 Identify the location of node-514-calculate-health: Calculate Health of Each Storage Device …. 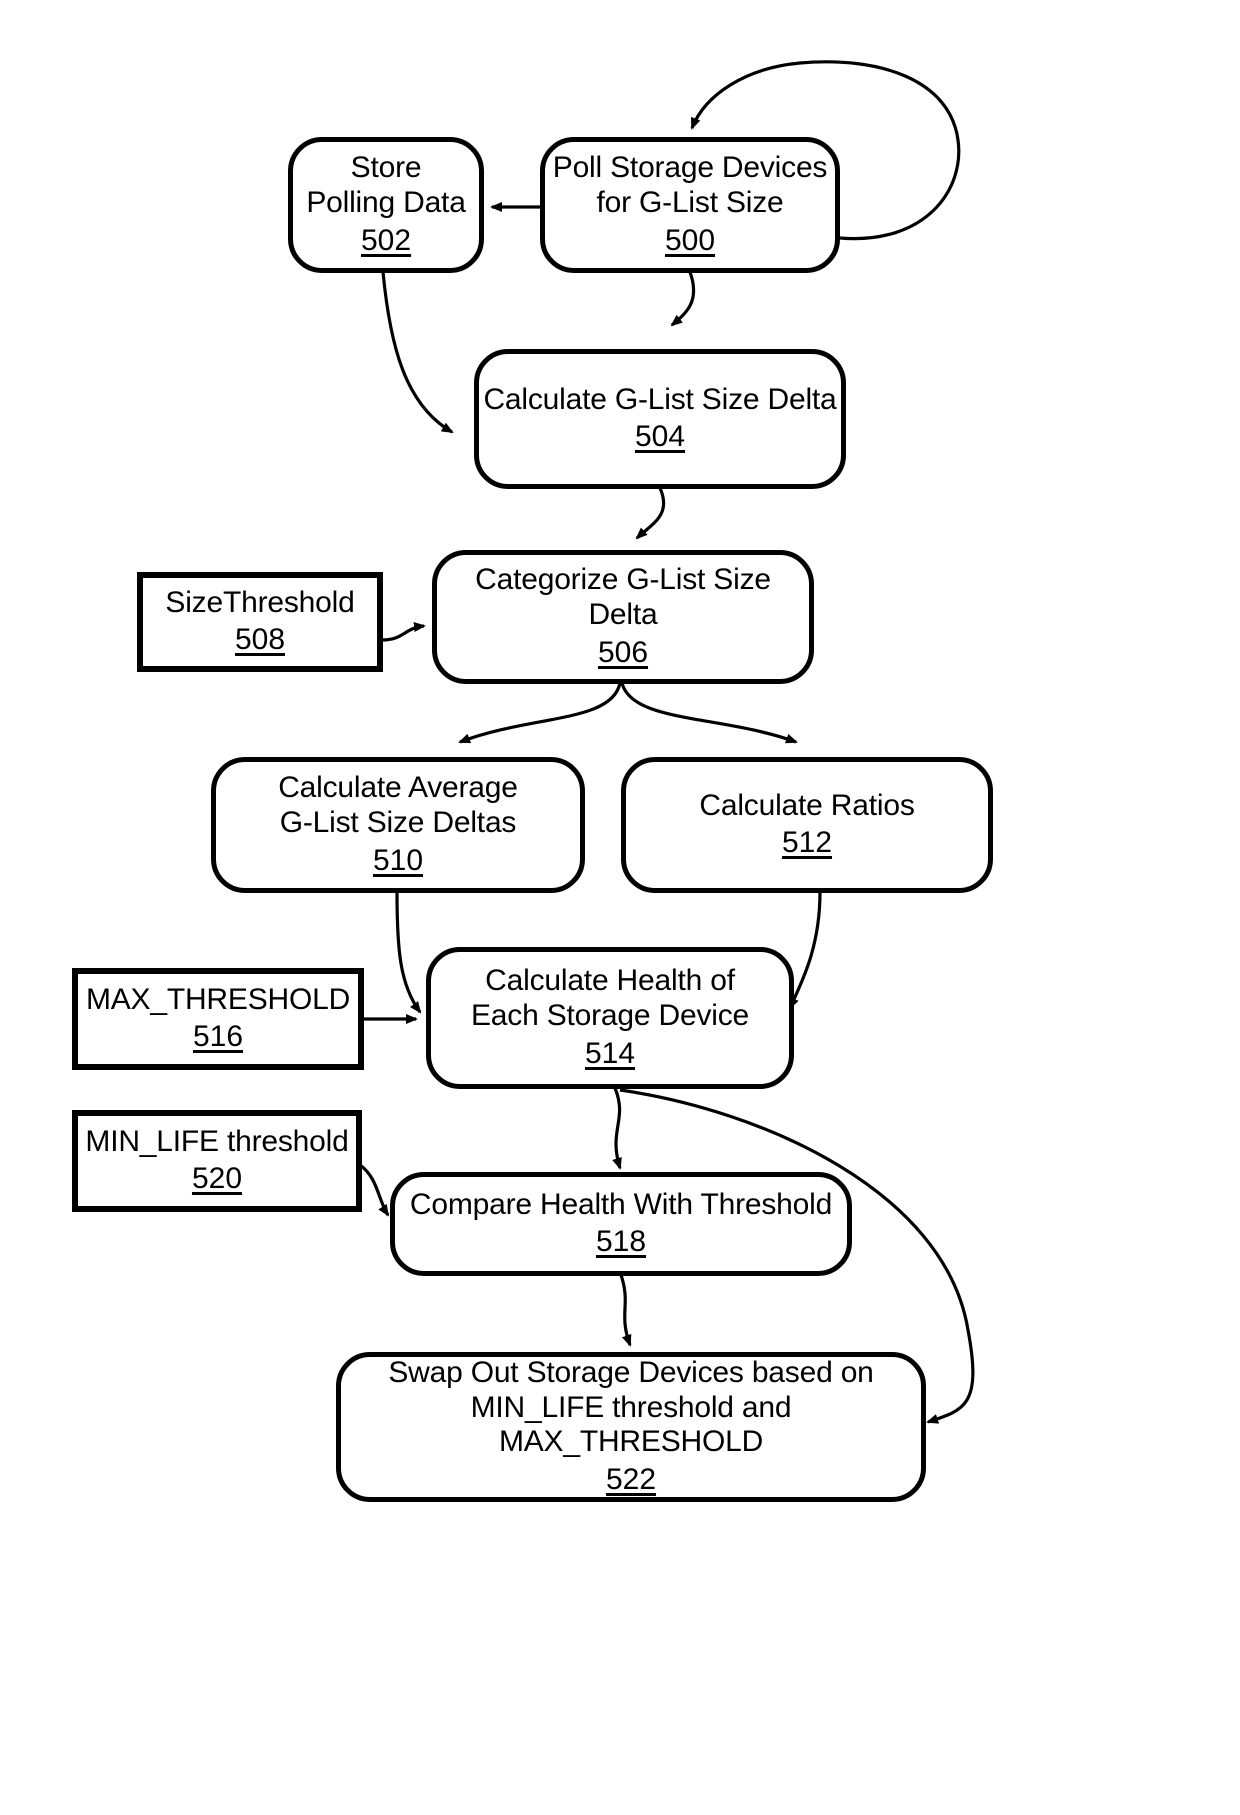
(610, 1018).